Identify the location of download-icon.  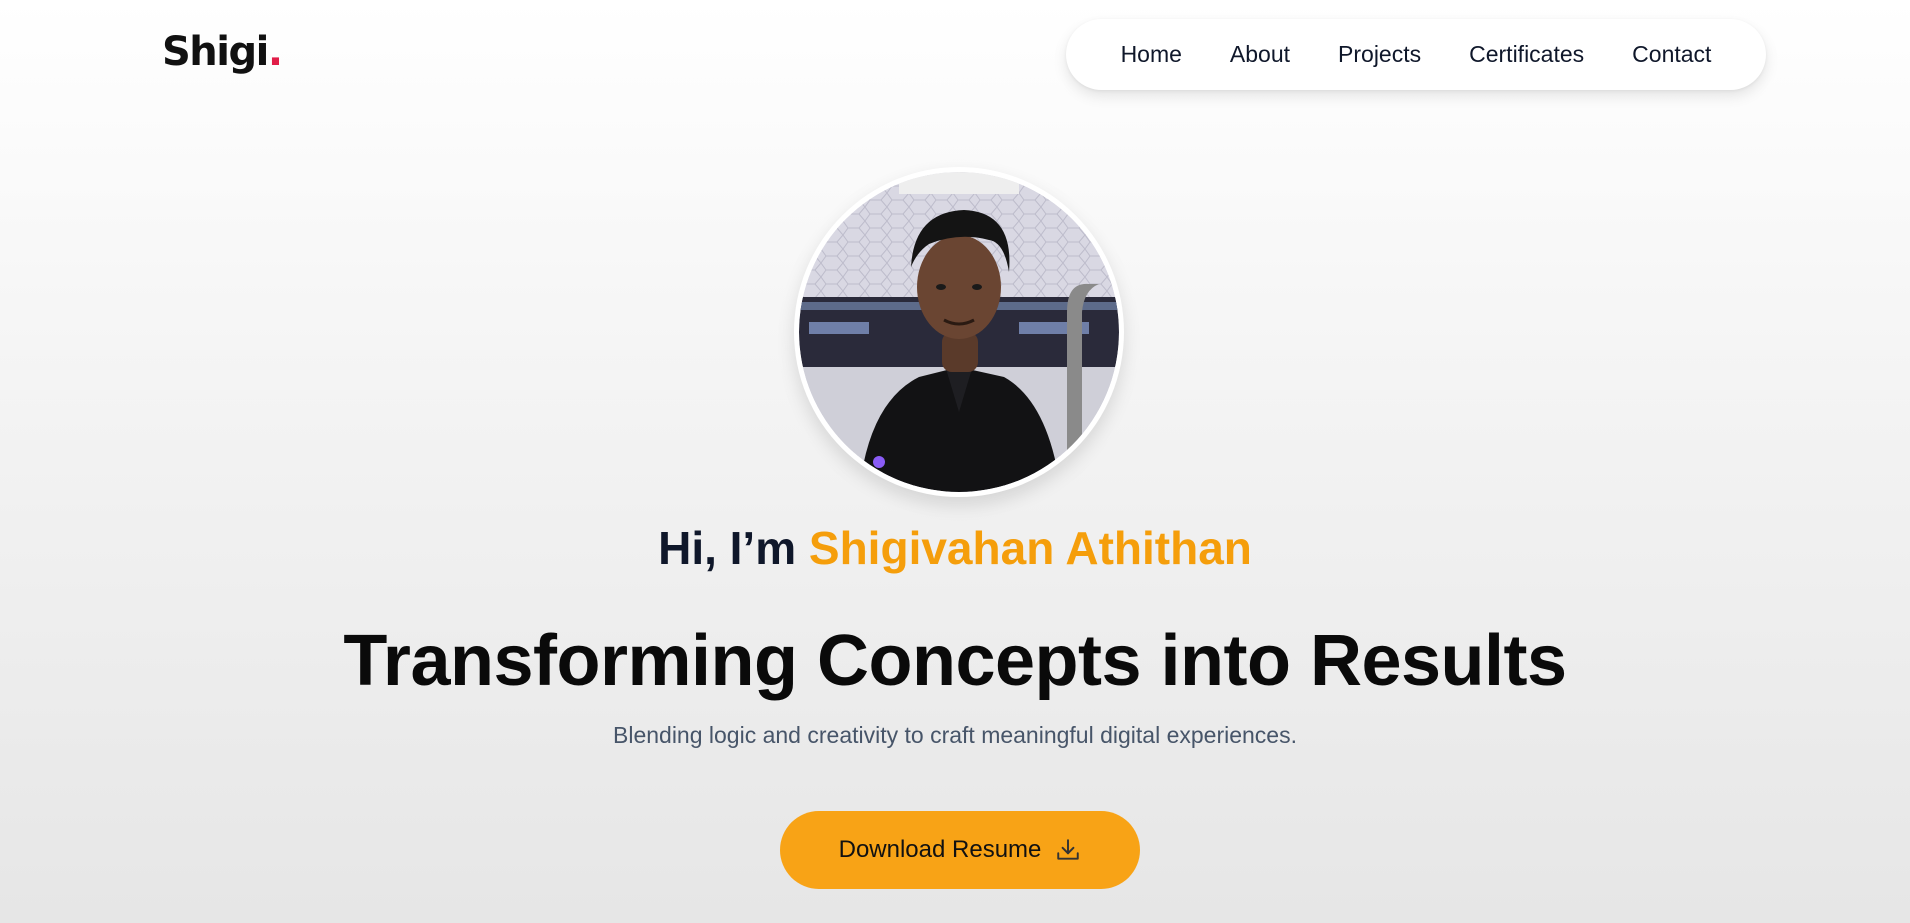
(1068, 850).